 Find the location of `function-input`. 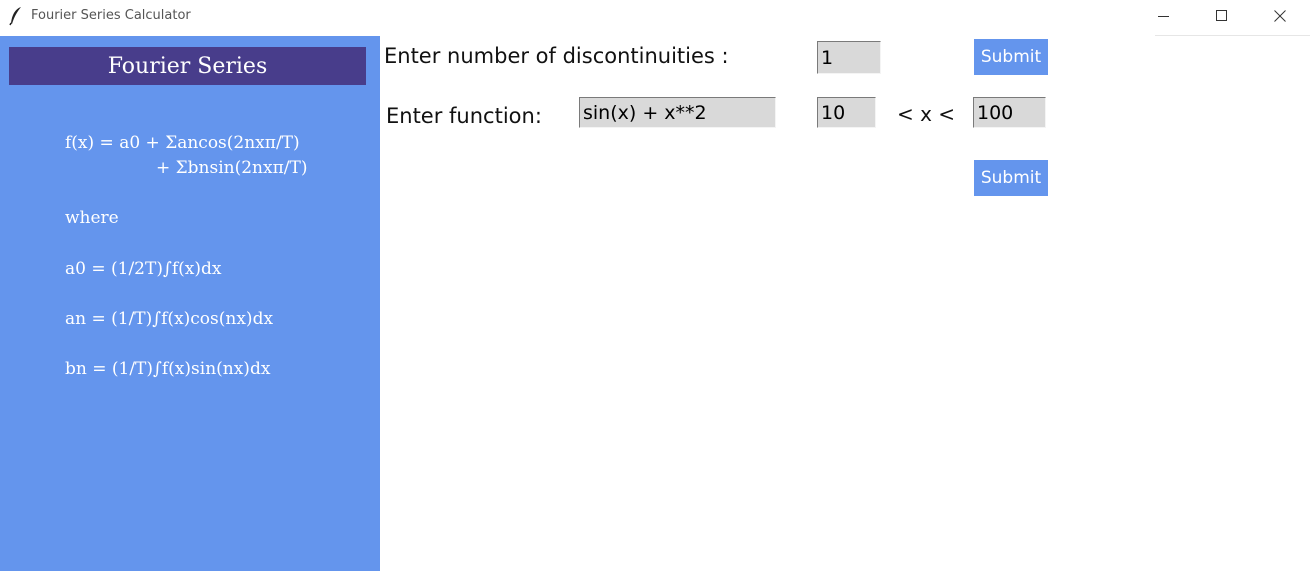

function-input is located at coordinates (677, 112).